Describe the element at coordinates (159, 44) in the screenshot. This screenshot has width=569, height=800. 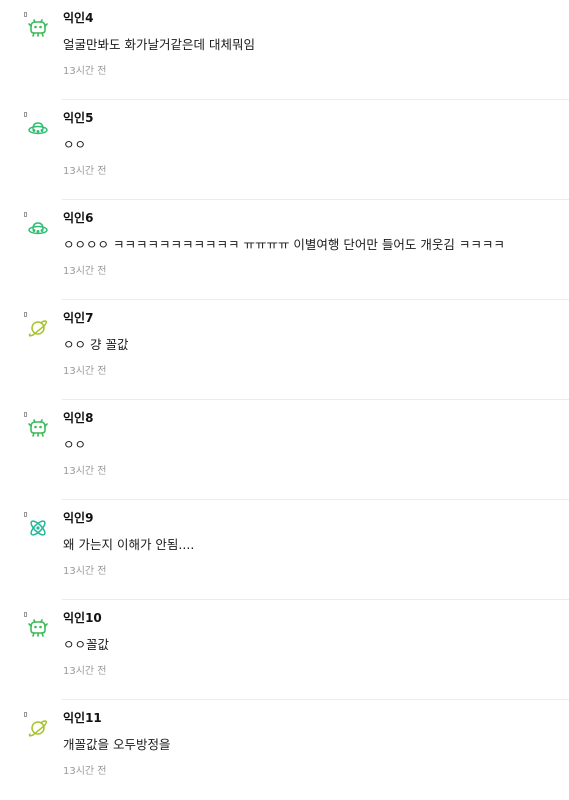
I see `comment-text: 얼굴만봐도 화가날거같은데 대체뭐임` at that location.